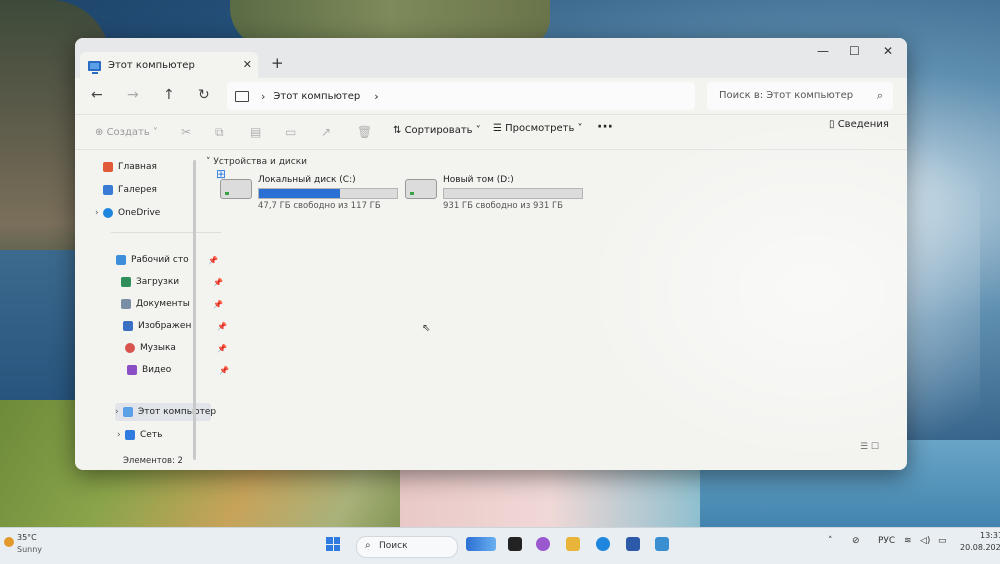 The width and height of the screenshot is (1000, 564). I want to click on title-bar: Этот компьютер ✕ + — ☐ ✕, so click(491, 58).